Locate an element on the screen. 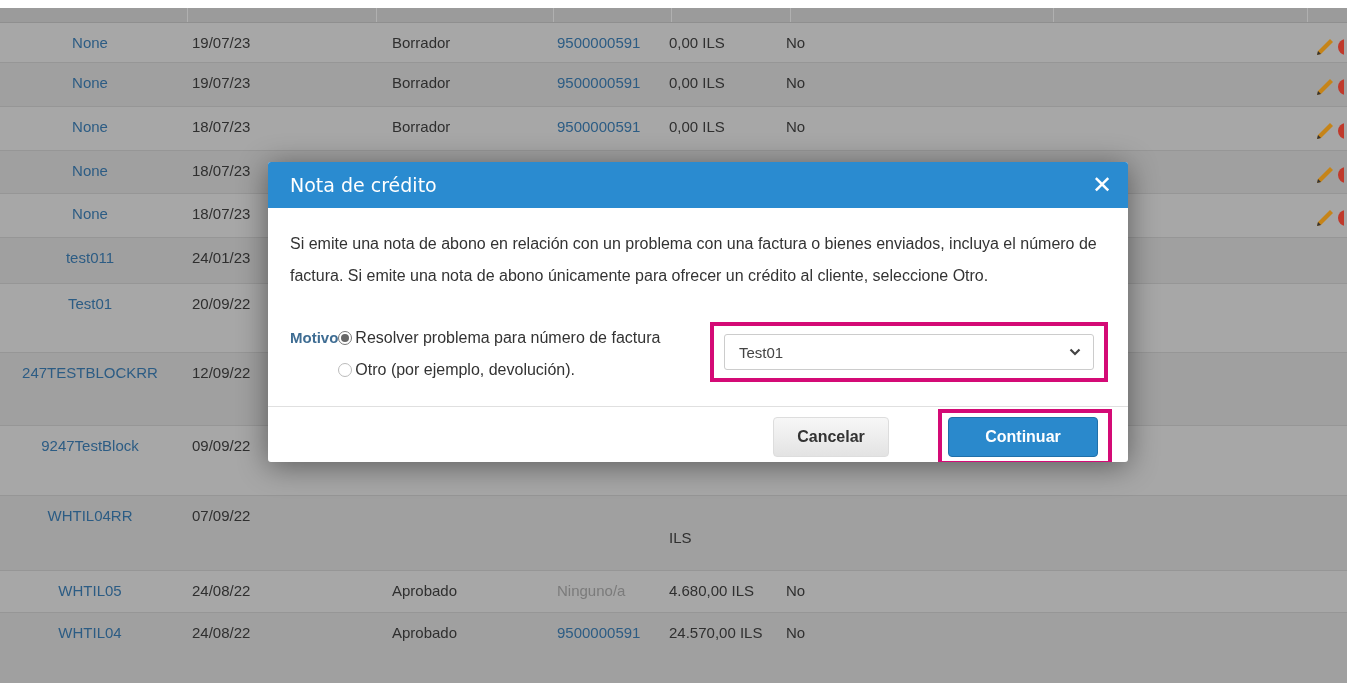 This screenshot has width=1347, height=683. invoice-select: Test01 is located at coordinates (909, 352).